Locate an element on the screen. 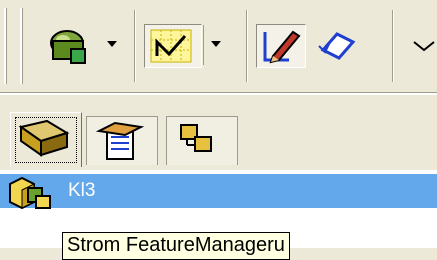  tab-property-manager is located at coordinates (122, 140).